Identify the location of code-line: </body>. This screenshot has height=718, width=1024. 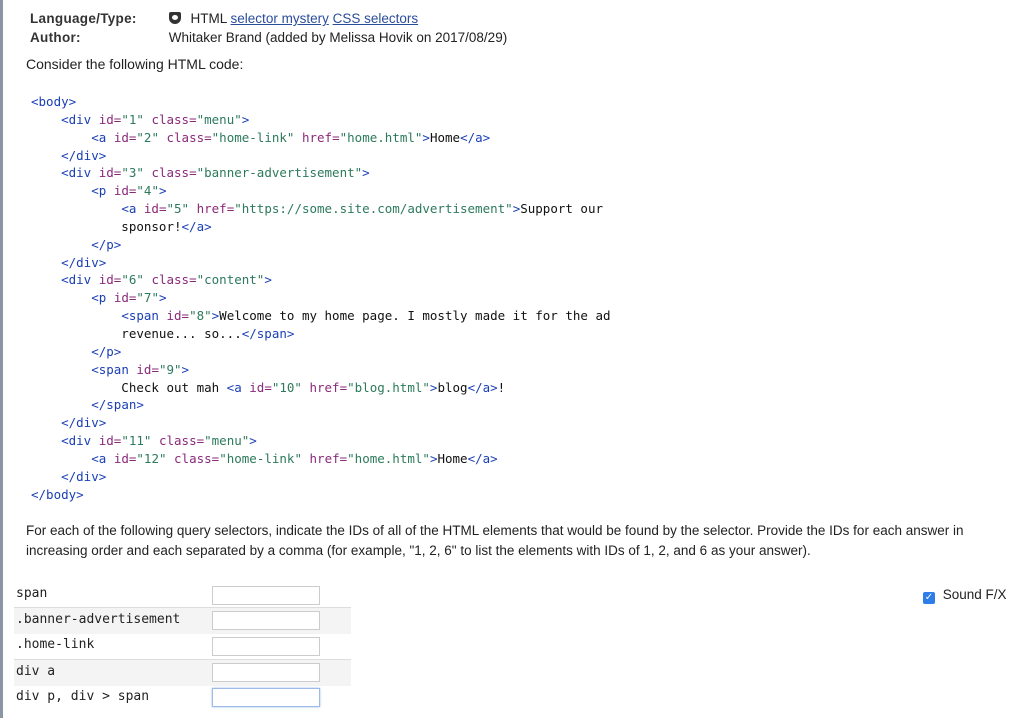
(57, 494).